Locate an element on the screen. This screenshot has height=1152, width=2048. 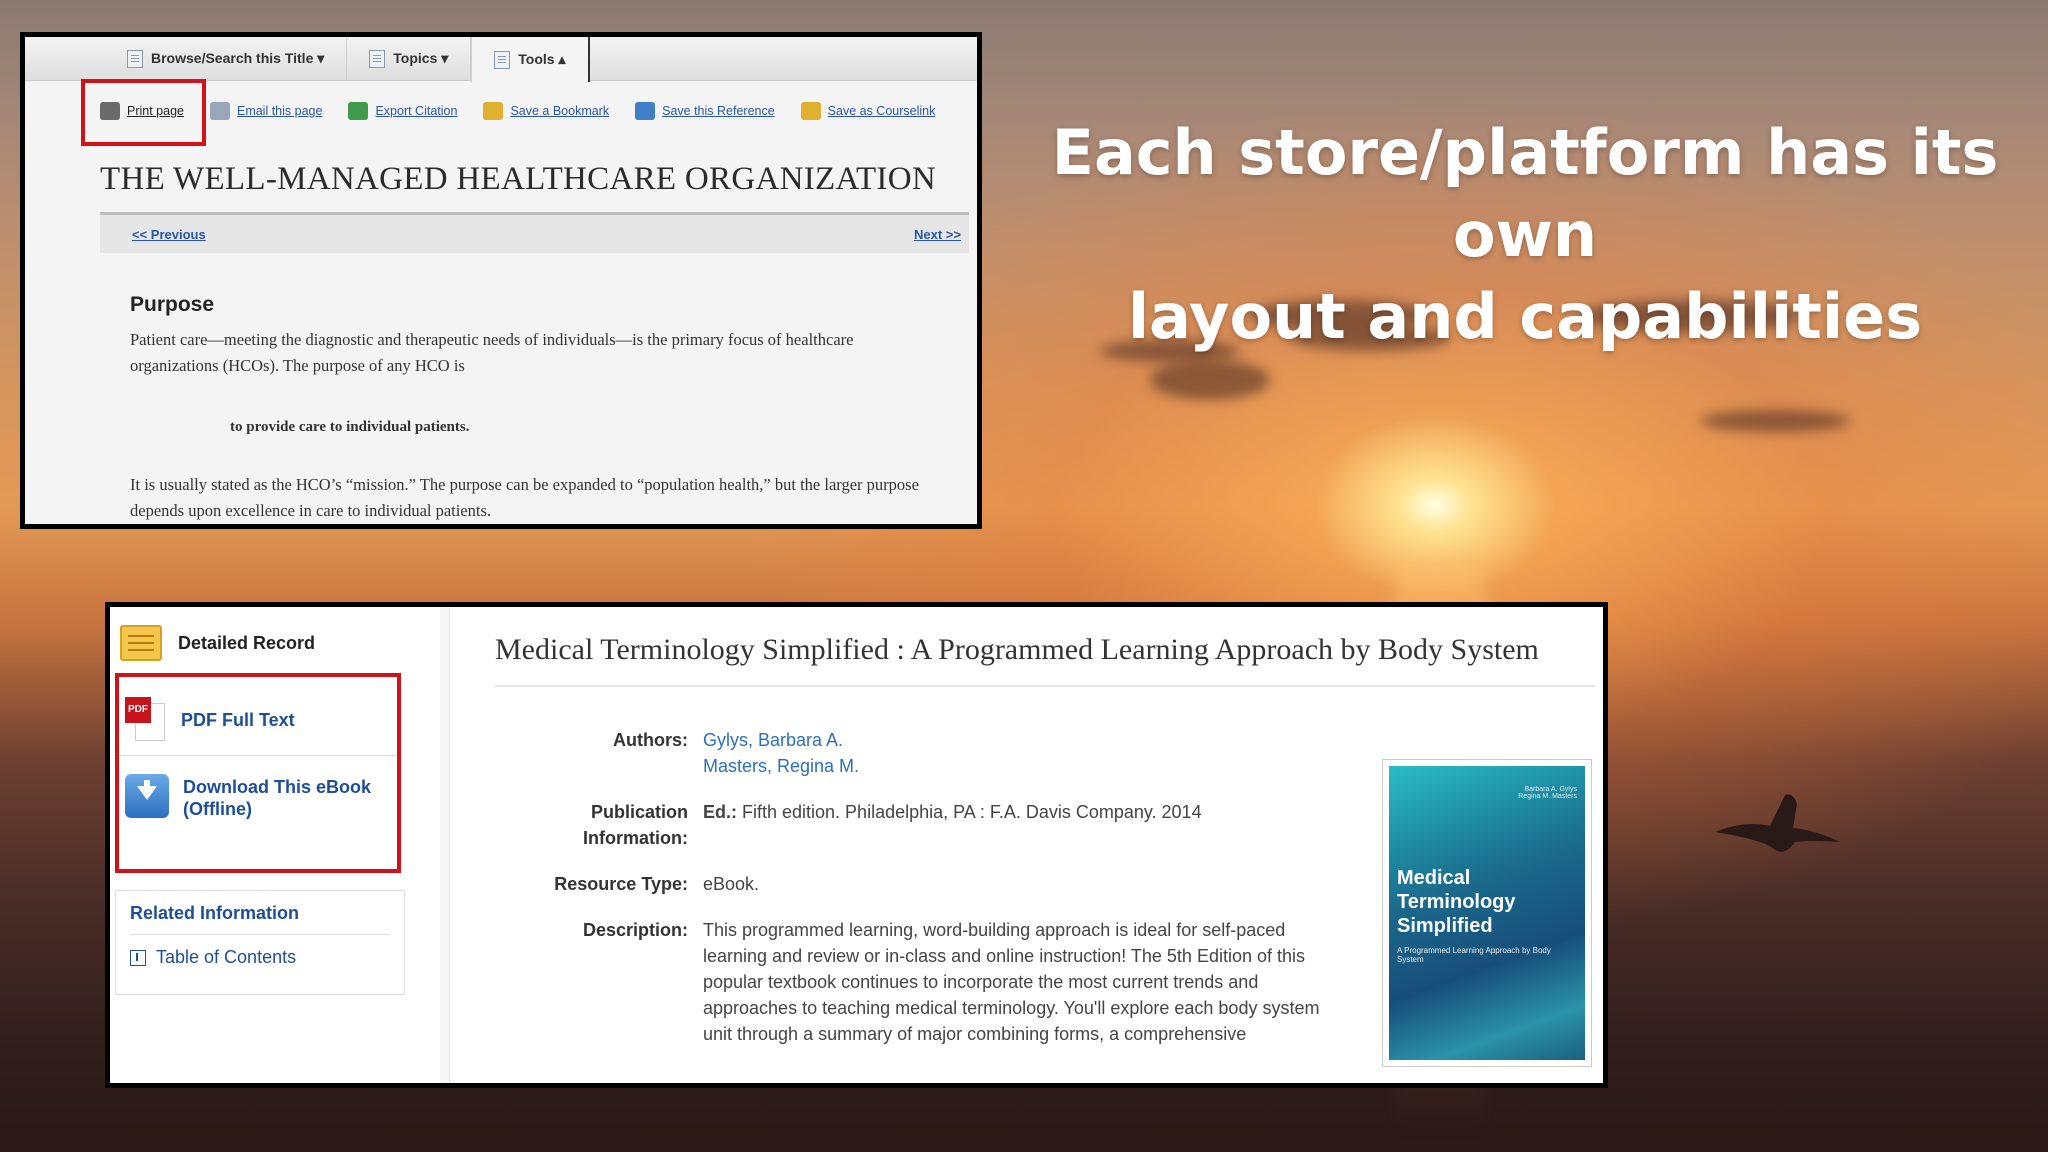
next-link: Next >> is located at coordinates (937, 234).